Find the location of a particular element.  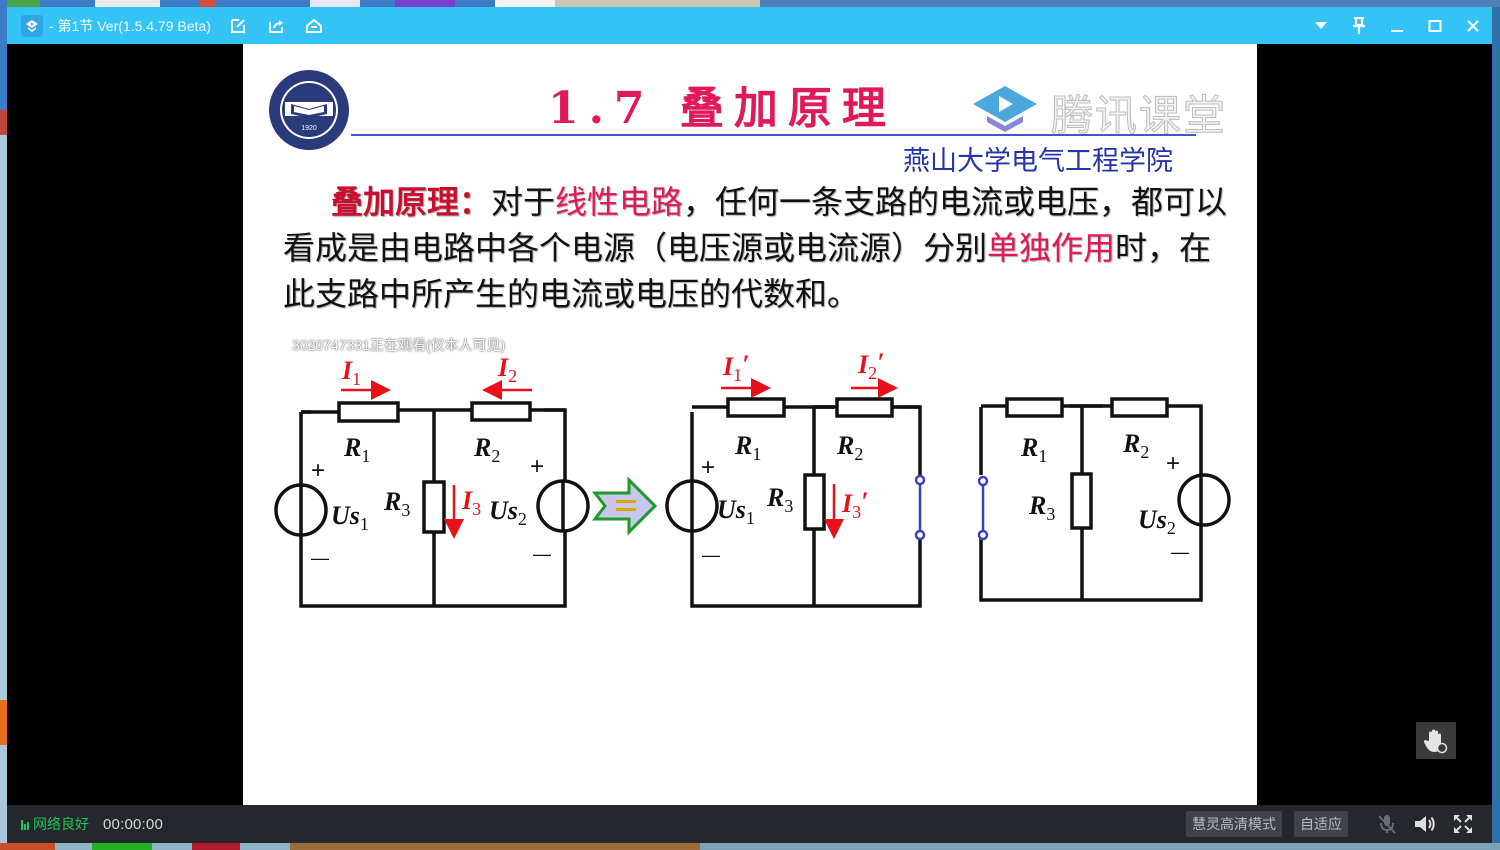

label-i2-prime: I2′ is located at coordinates (870, 365).